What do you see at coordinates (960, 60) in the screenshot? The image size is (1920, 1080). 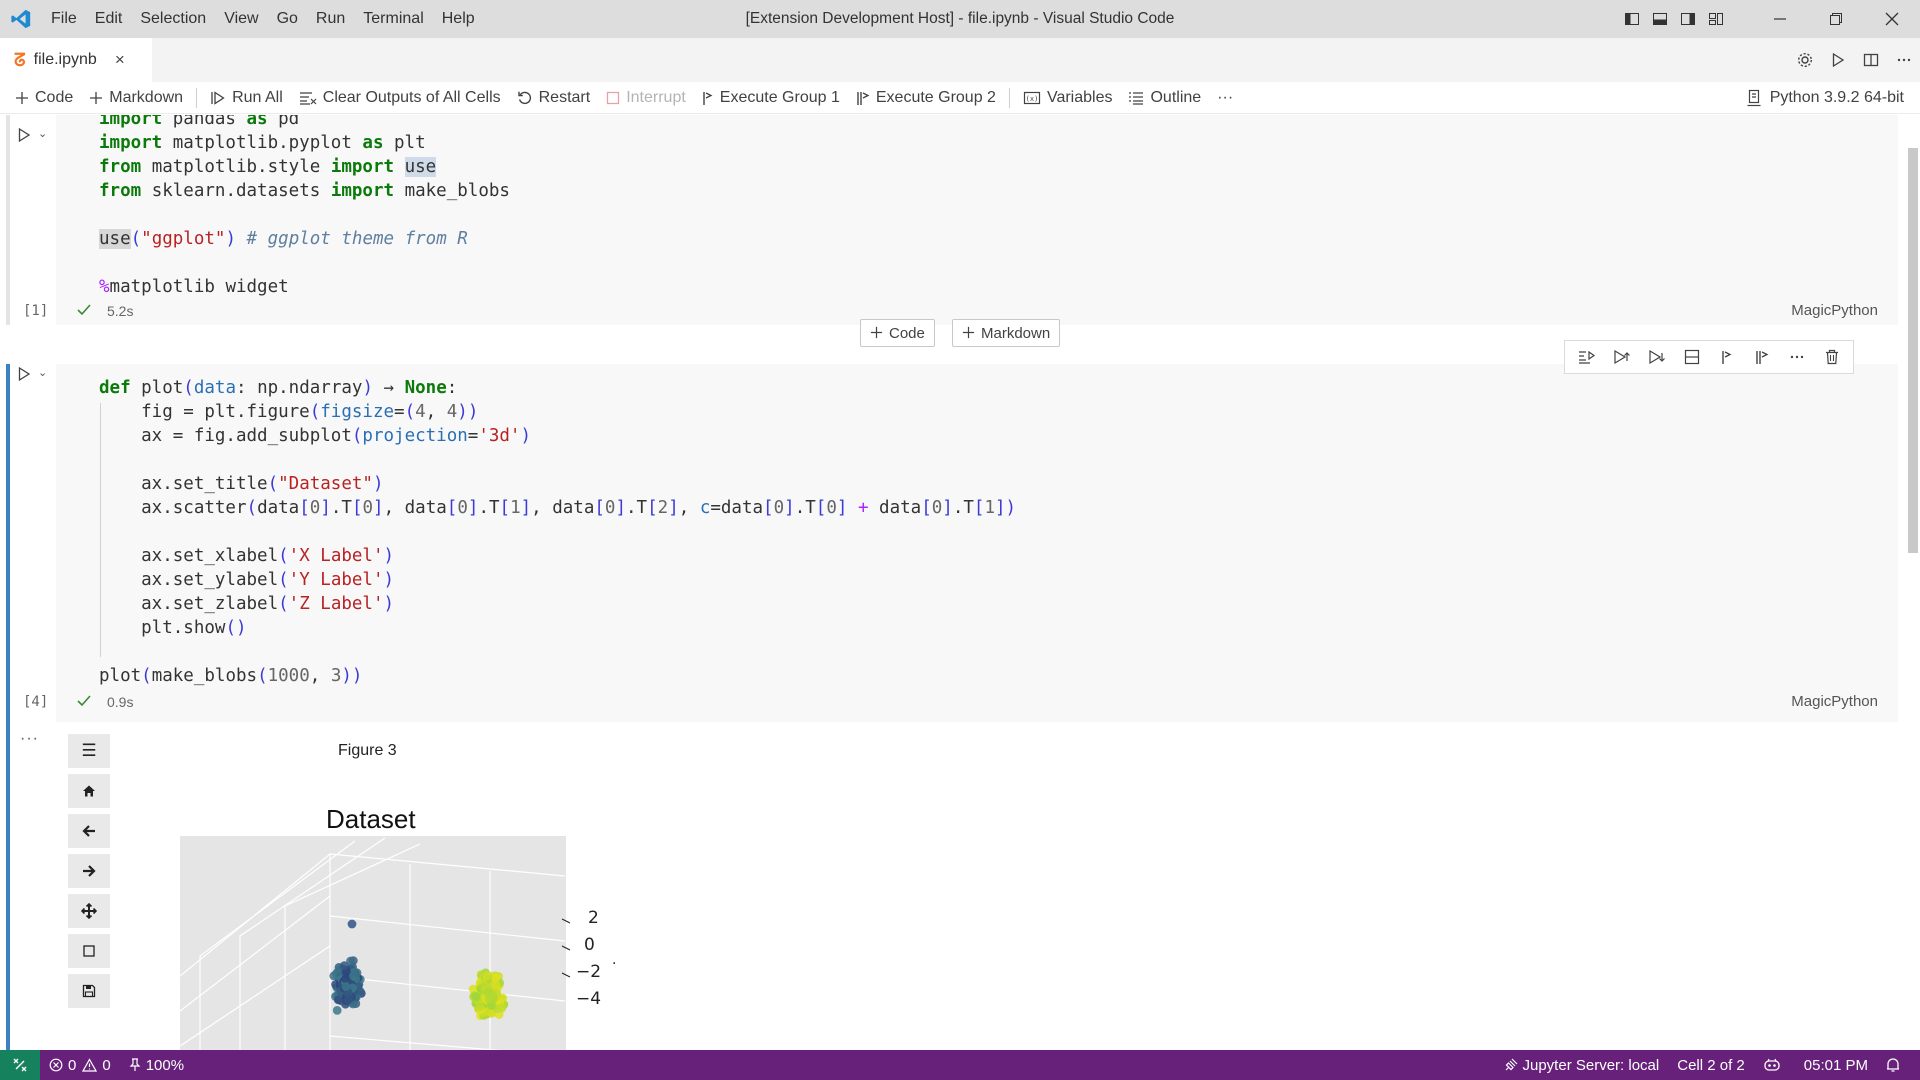 I see `editor-tab-bar: ᘔ file.ipynb ×` at bounding box center [960, 60].